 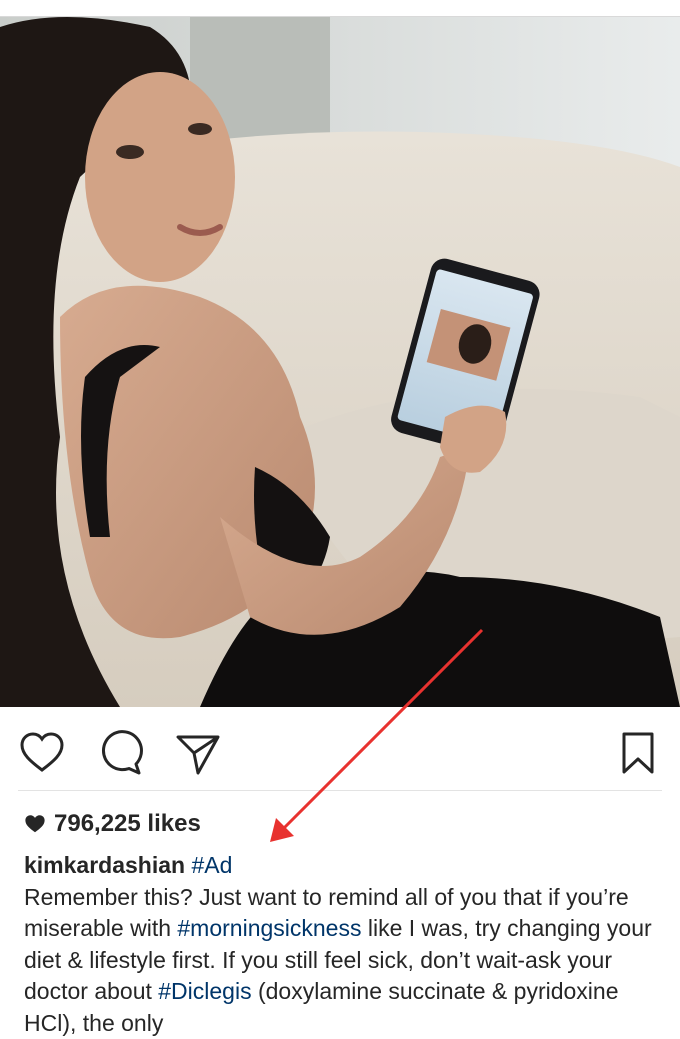 I want to click on comment-button, so click(x=120, y=753).